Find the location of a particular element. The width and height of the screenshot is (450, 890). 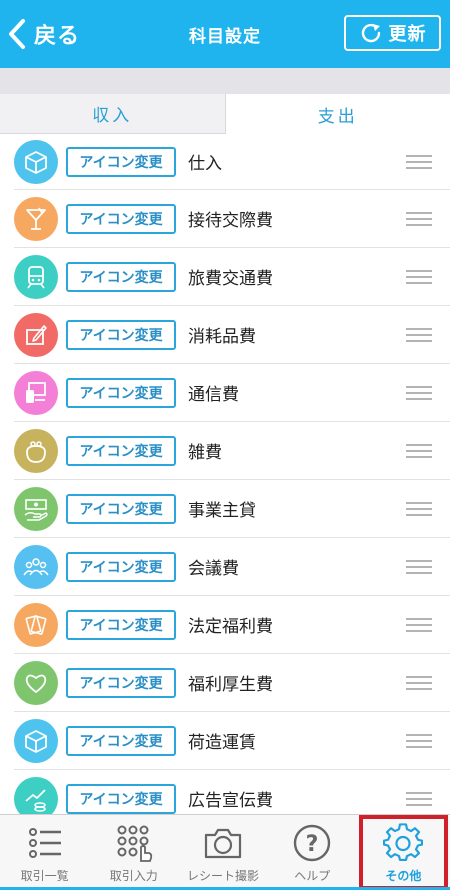

category-row: アイコン変更 旅費交通費 is located at coordinates (225, 277).